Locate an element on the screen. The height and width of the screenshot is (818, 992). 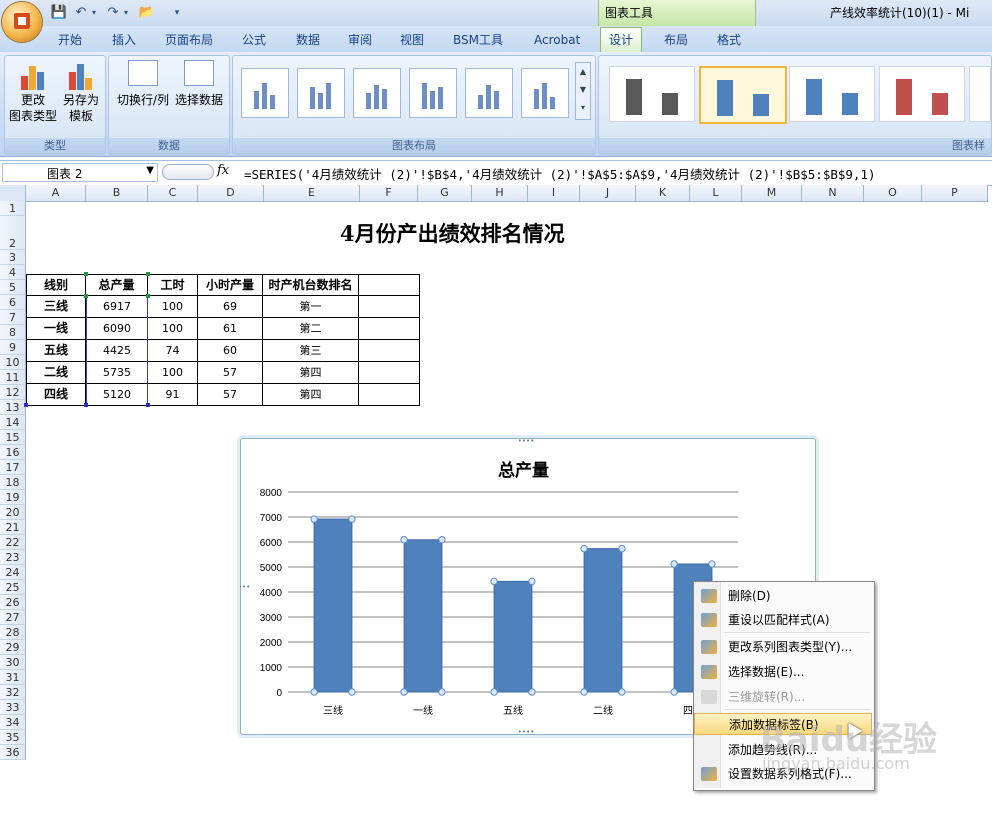
table-cell: 4425 is located at coordinates (117, 351).